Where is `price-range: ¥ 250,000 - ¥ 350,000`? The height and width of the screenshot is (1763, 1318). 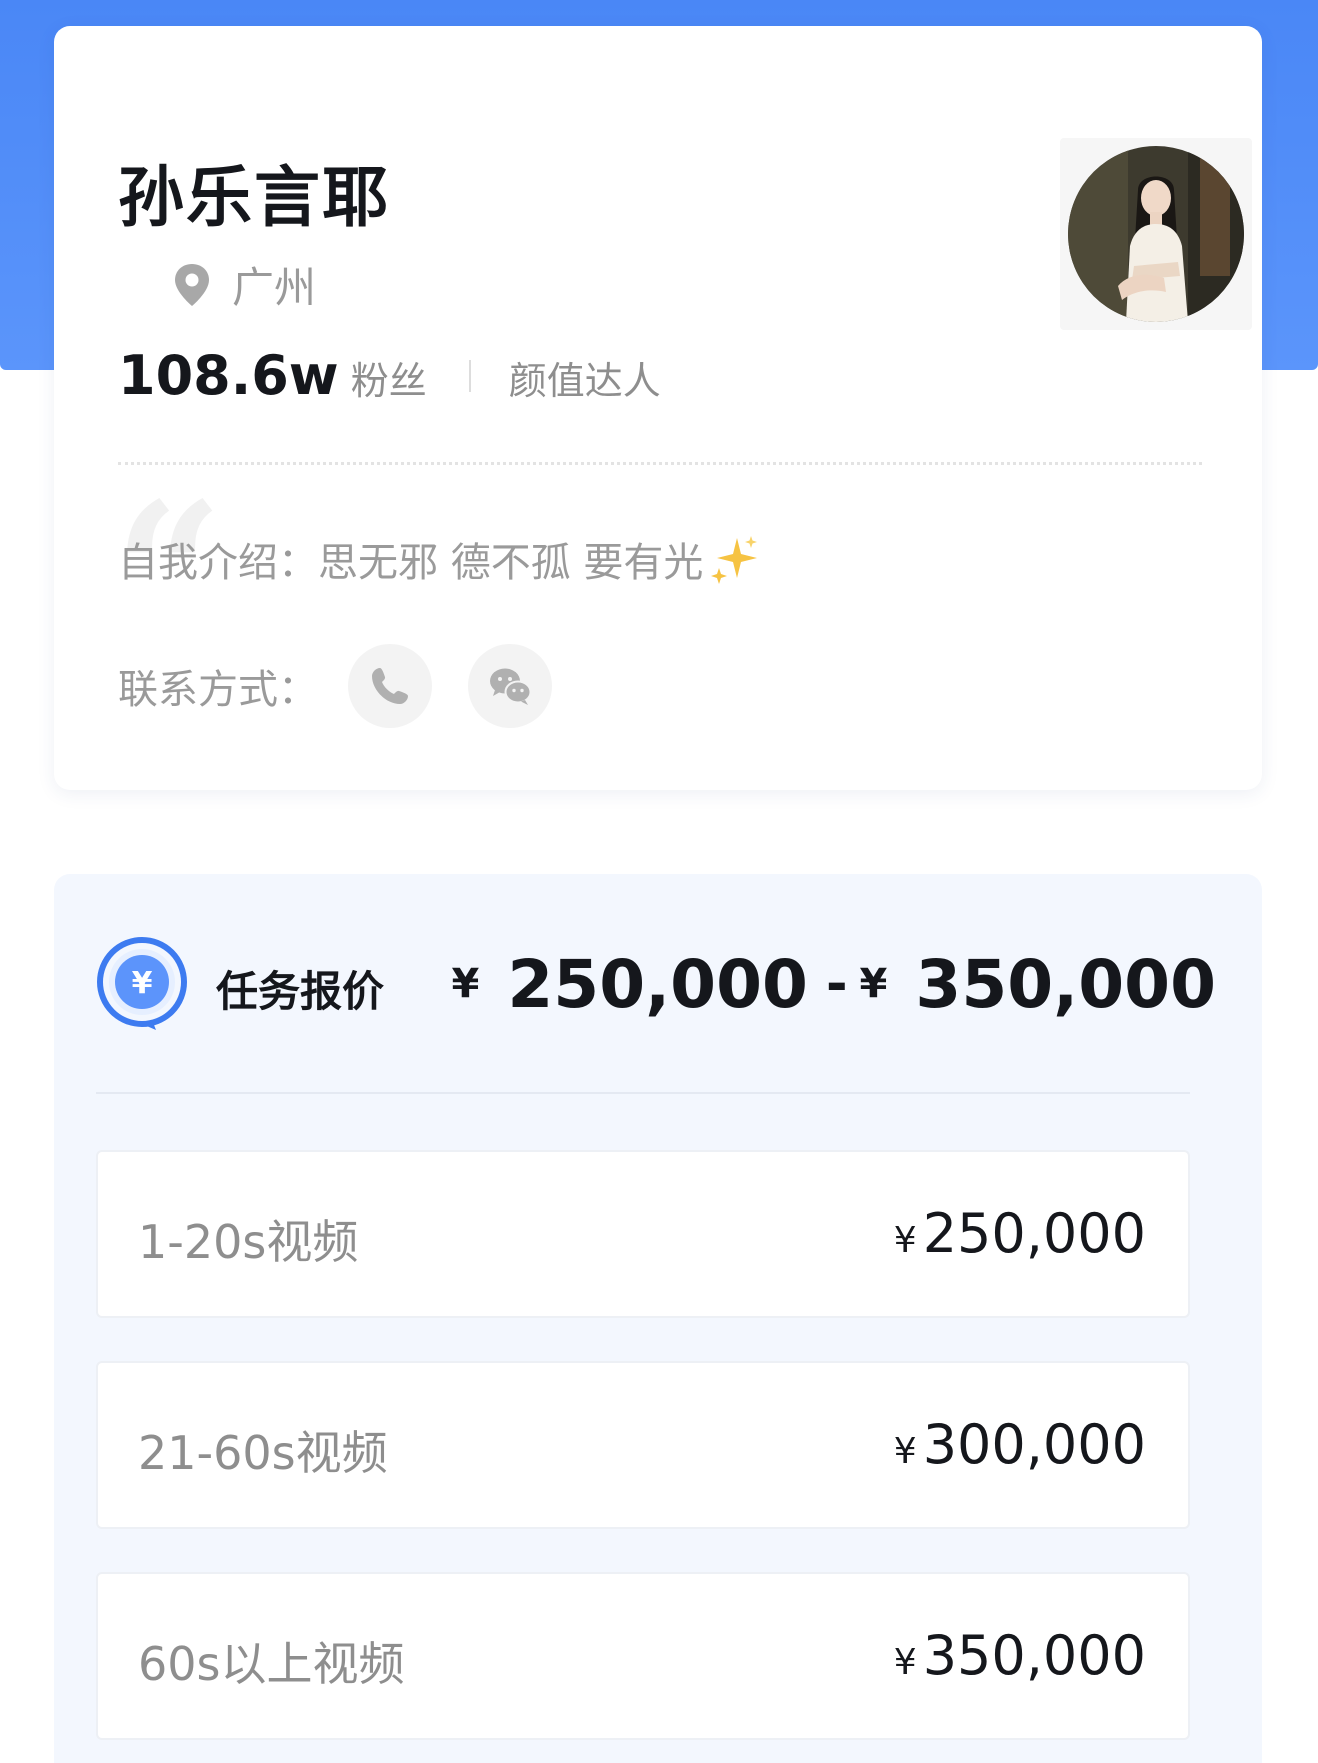 price-range: ¥ 250,000 - ¥ 350,000 is located at coordinates (834, 984).